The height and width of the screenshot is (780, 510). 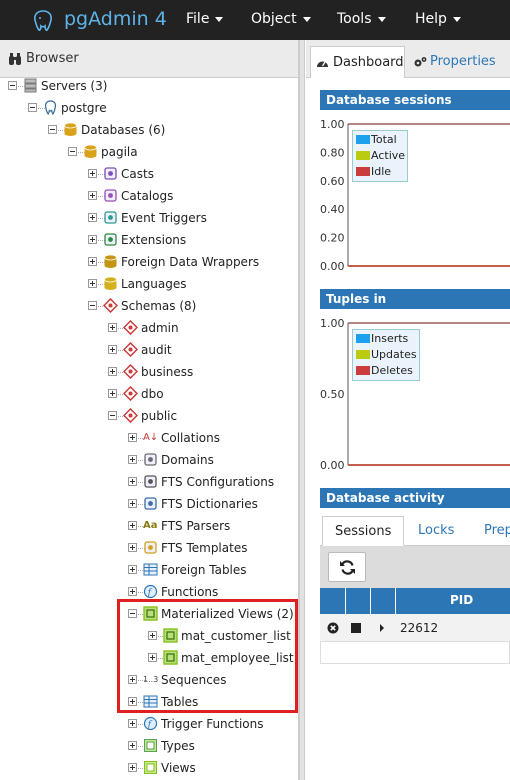 What do you see at coordinates (149, 196) in the screenshot?
I see `tree-node-catalogs: Catalogs` at bounding box center [149, 196].